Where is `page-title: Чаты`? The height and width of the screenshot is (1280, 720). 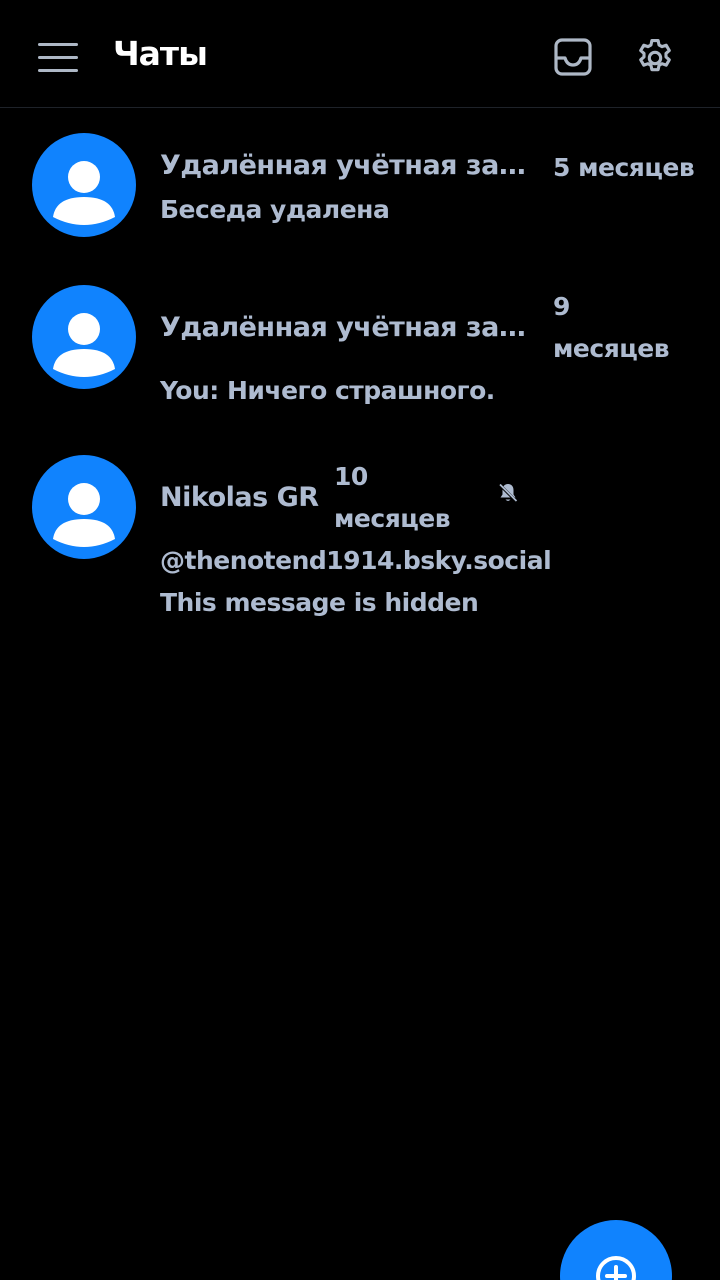 page-title: Чаты is located at coordinates (160, 53).